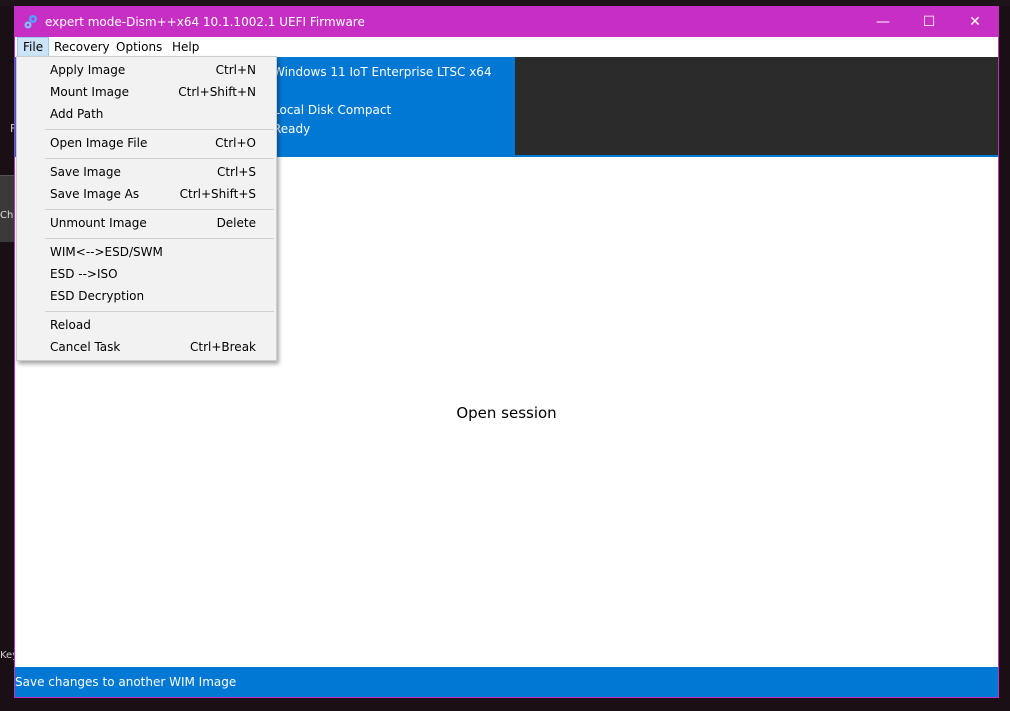 The height and width of the screenshot is (711, 1010). What do you see at coordinates (106, 252) in the screenshot?
I see `menu-item-label: WIM<-->ESD/SWM` at bounding box center [106, 252].